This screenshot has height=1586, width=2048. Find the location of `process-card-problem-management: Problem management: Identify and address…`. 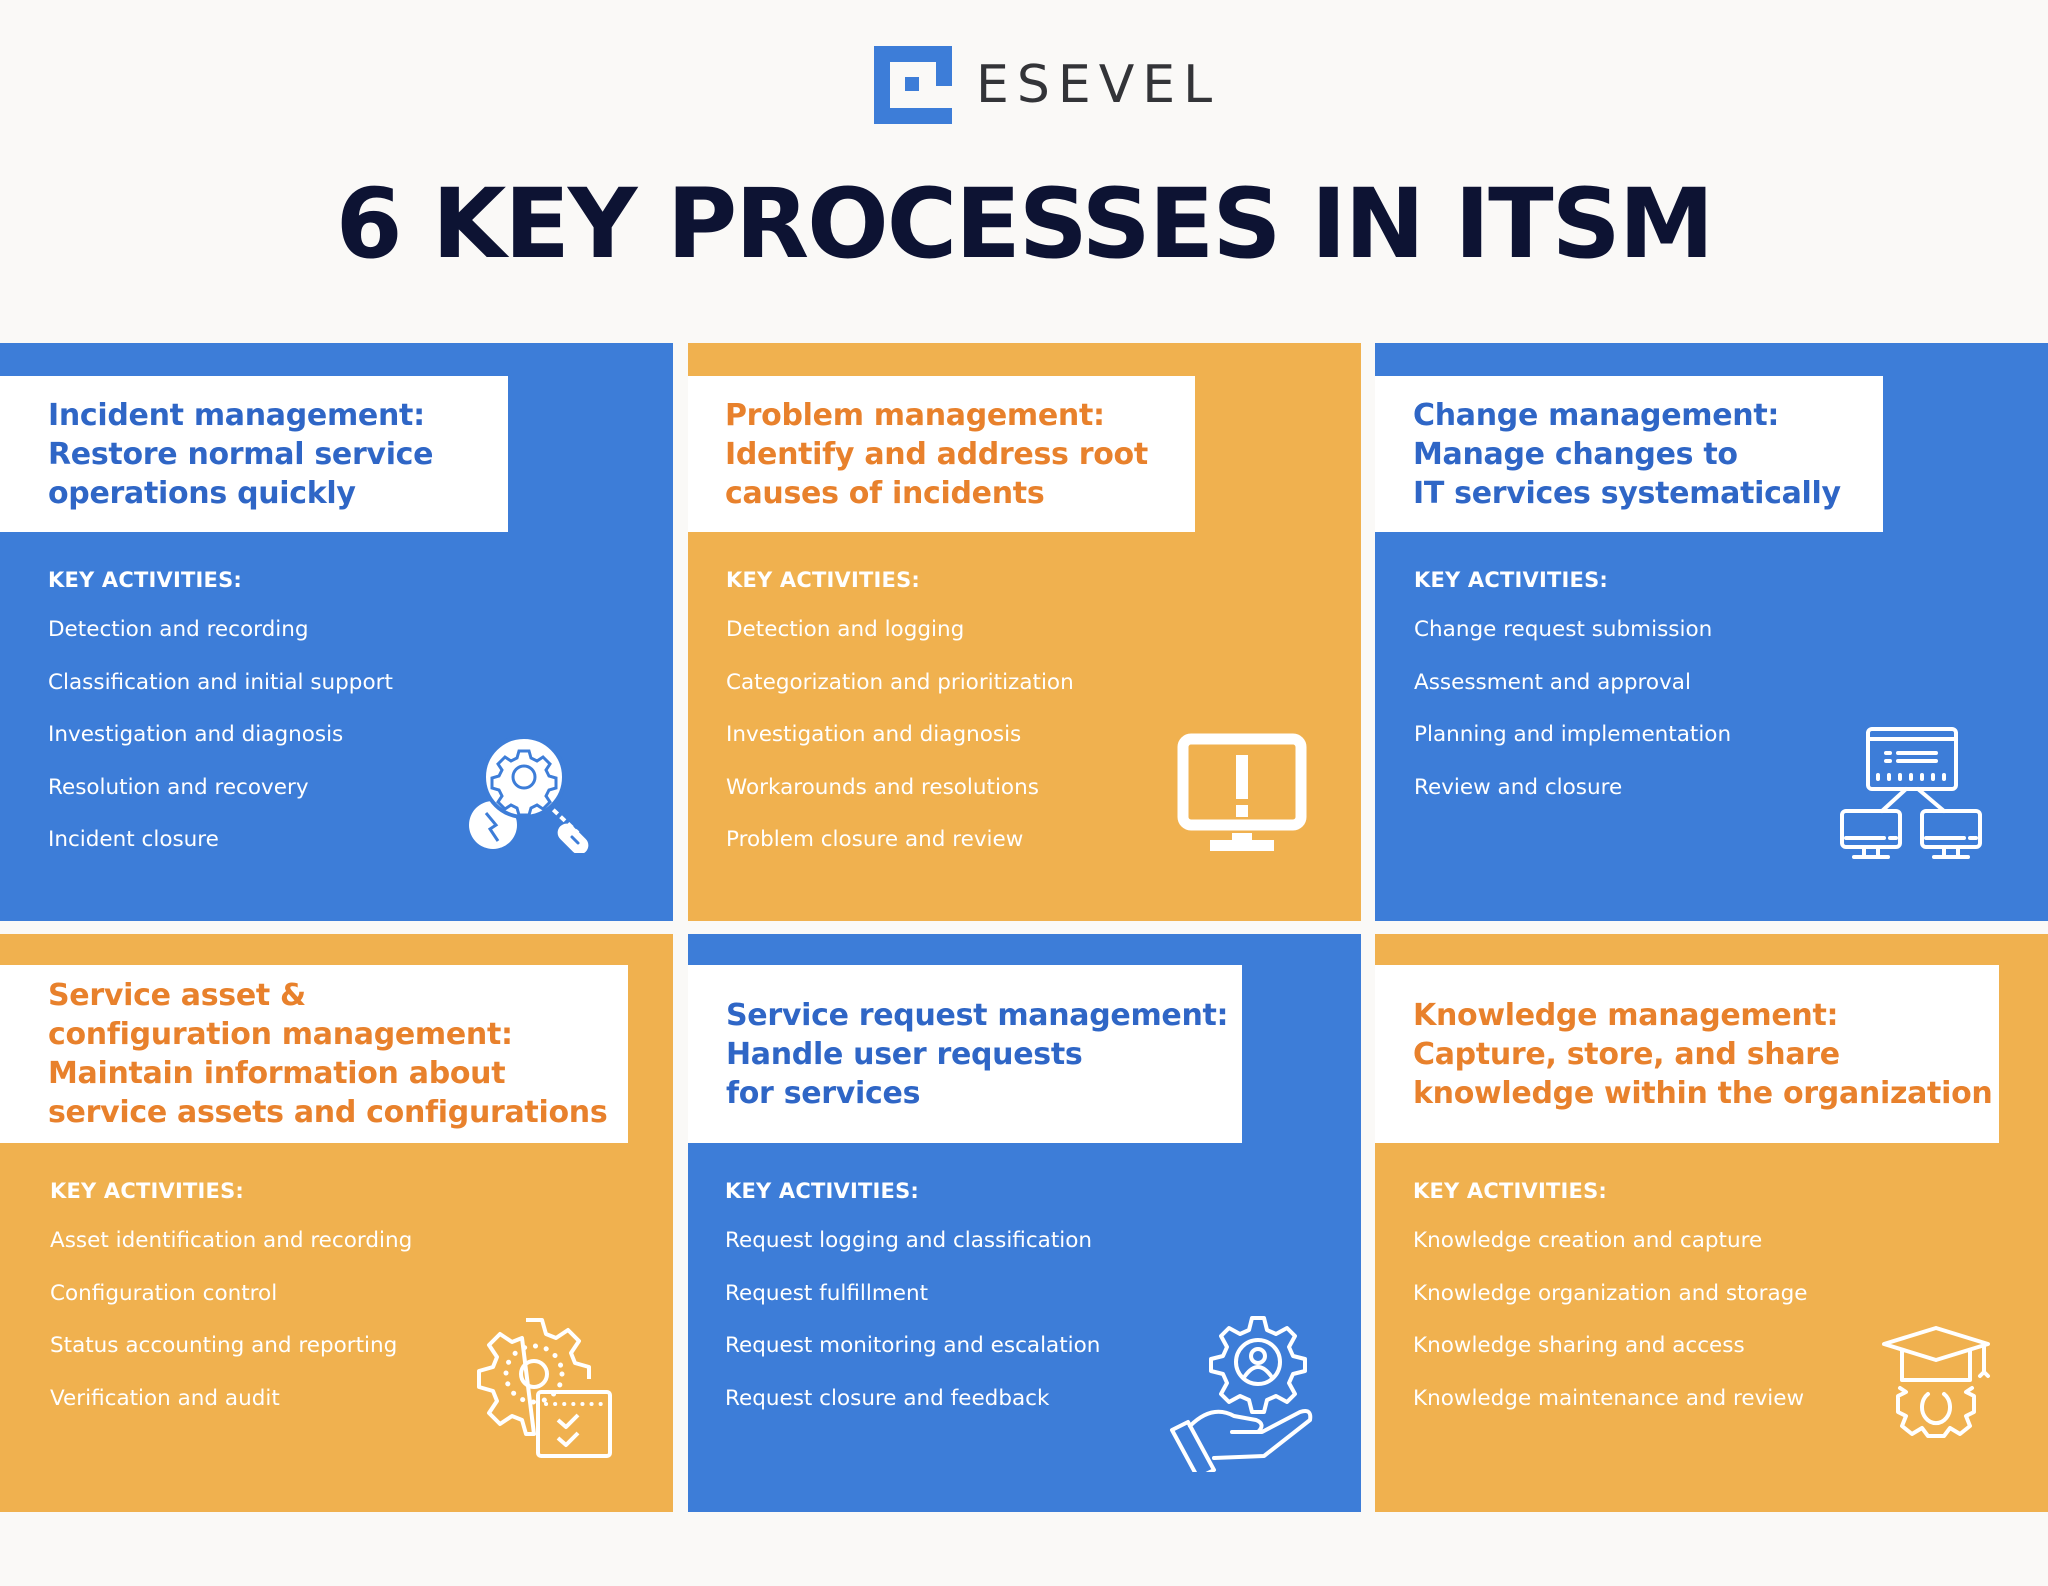

process-card-problem-management: Problem management: Identify and address… is located at coordinates (1024, 632).